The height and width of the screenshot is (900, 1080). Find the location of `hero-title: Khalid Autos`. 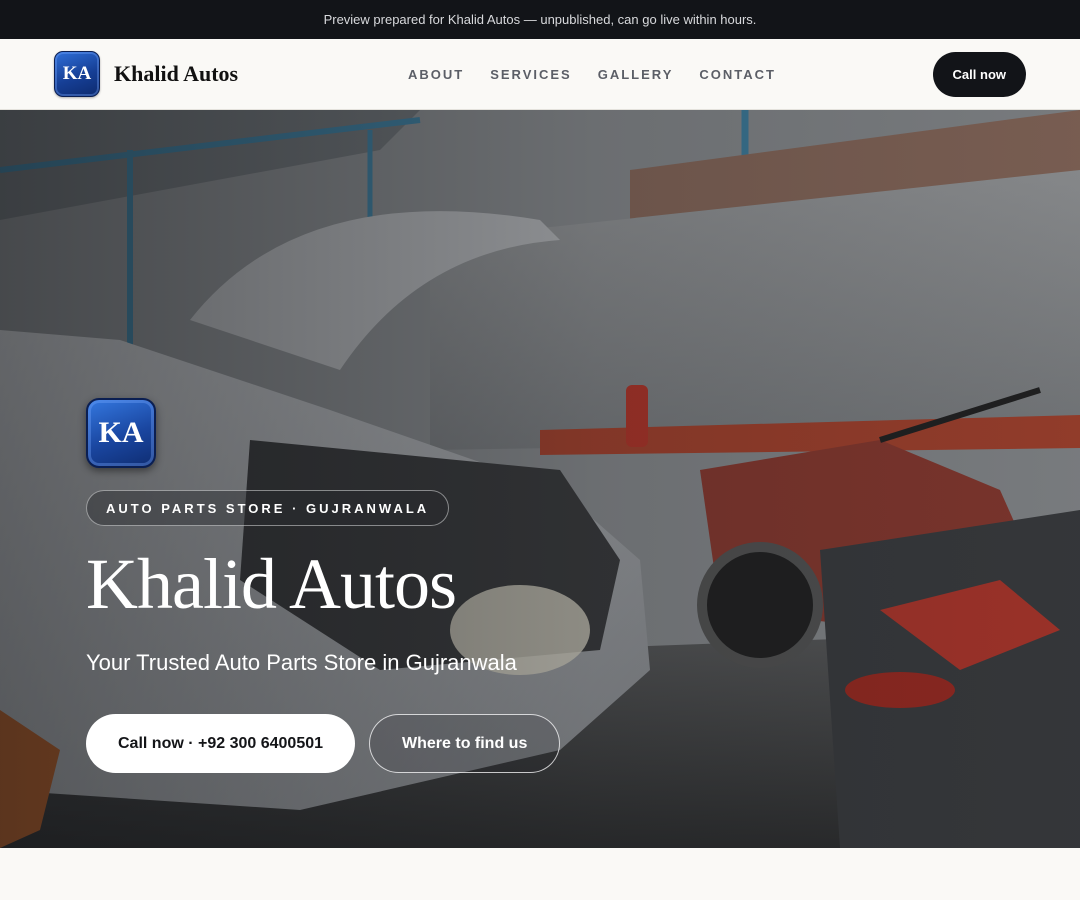

hero-title: Khalid Autos is located at coordinates (271, 584).